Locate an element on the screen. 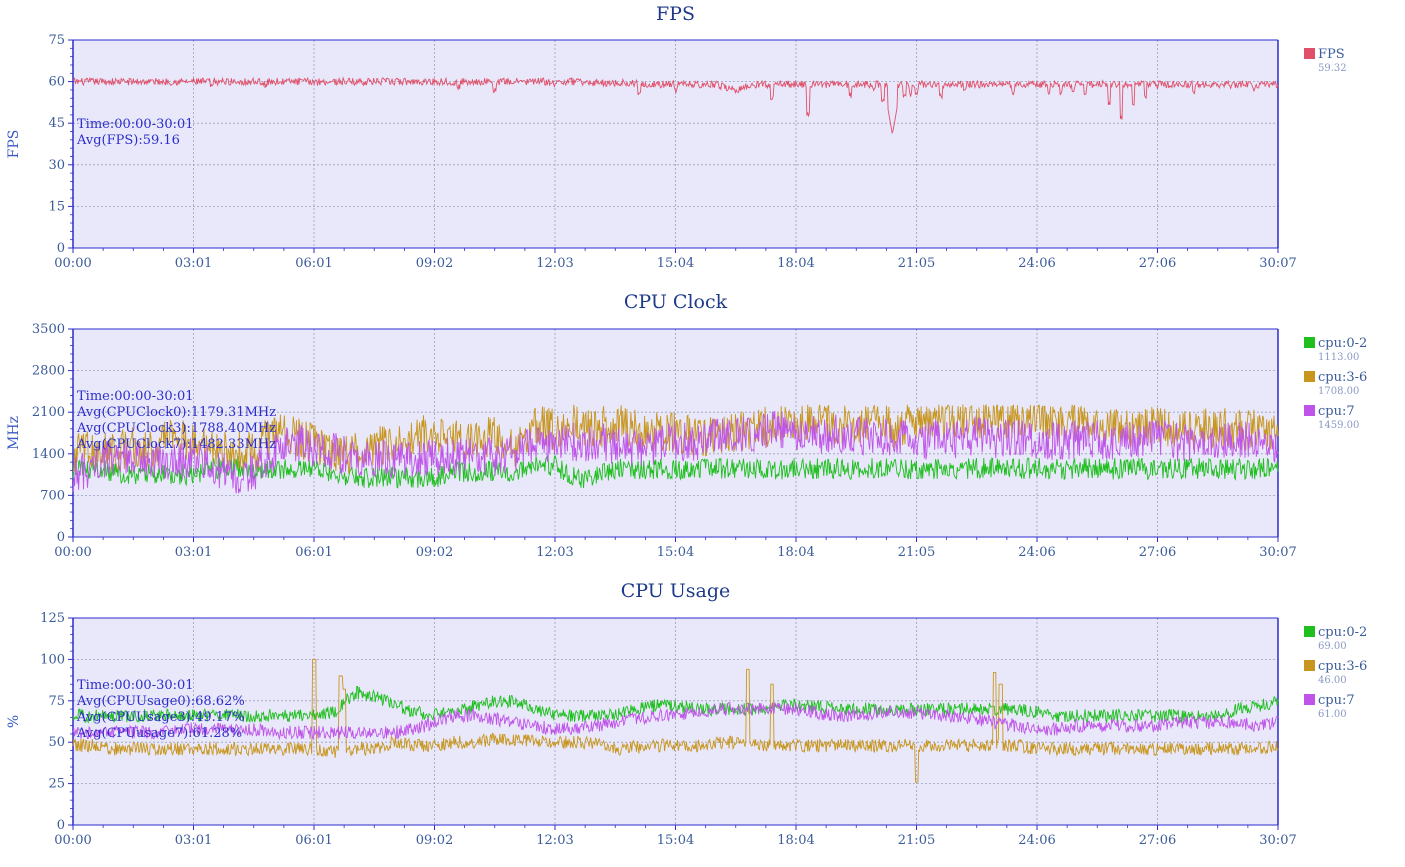 The height and width of the screenshot is (867, 1405). y-tick-label: 2800 is located at coordinates (48, 371).